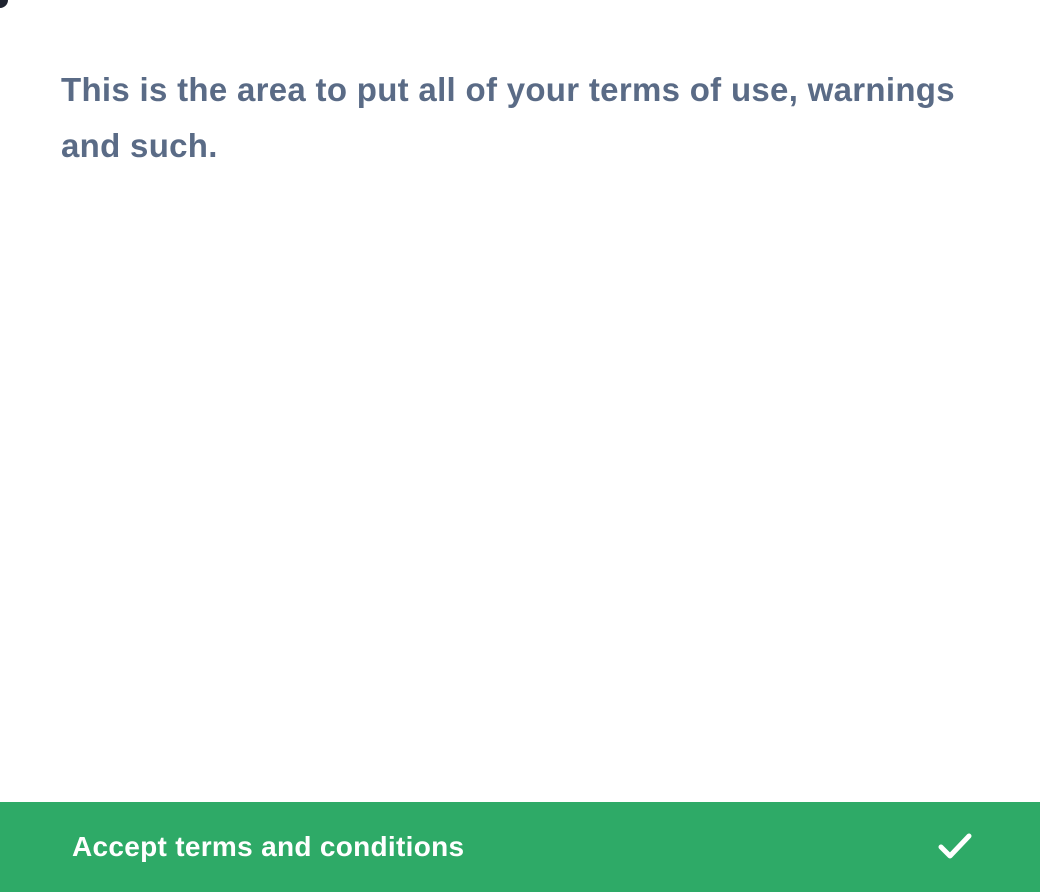  I want to click on accept-terms-button: Accept terms and conditions, so click(520, 847).